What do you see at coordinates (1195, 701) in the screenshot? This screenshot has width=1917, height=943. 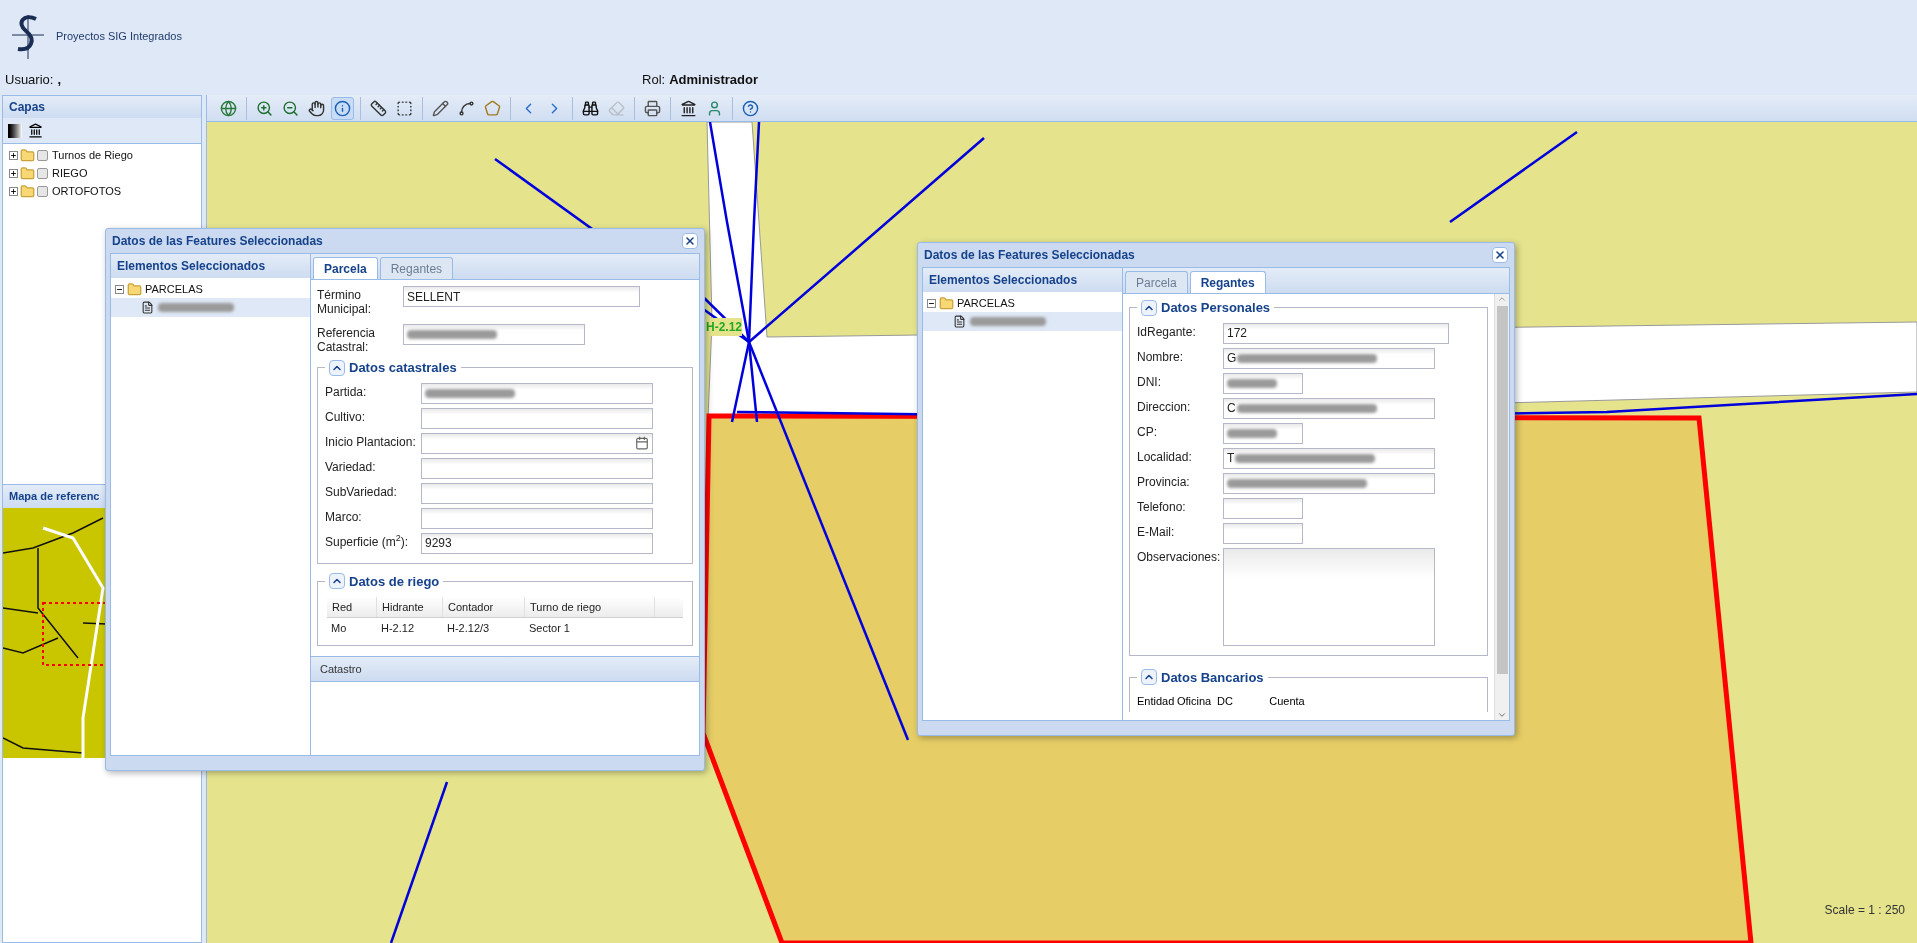 I see `column-label: Oficina` at bounding box center [1195, 701].